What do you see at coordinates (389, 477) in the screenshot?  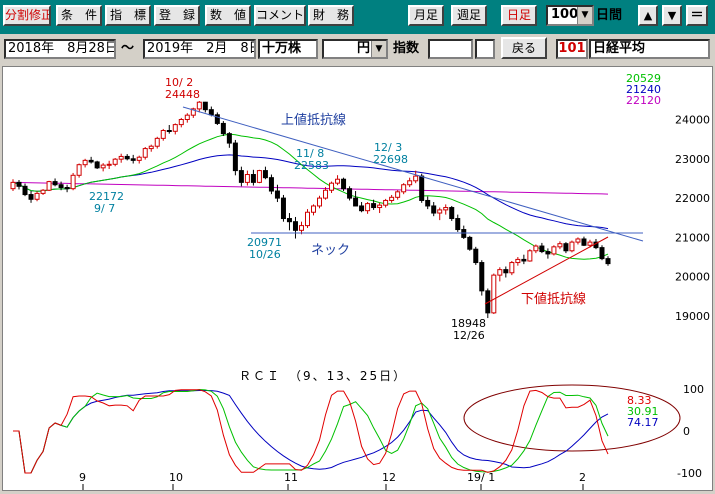 I see `x-tick-label: 12` at bounding box center [389, 477].